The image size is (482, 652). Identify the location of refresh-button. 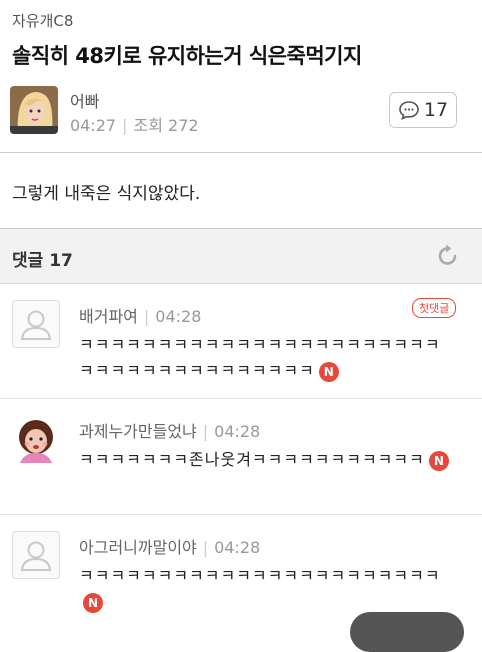
(448, 256).